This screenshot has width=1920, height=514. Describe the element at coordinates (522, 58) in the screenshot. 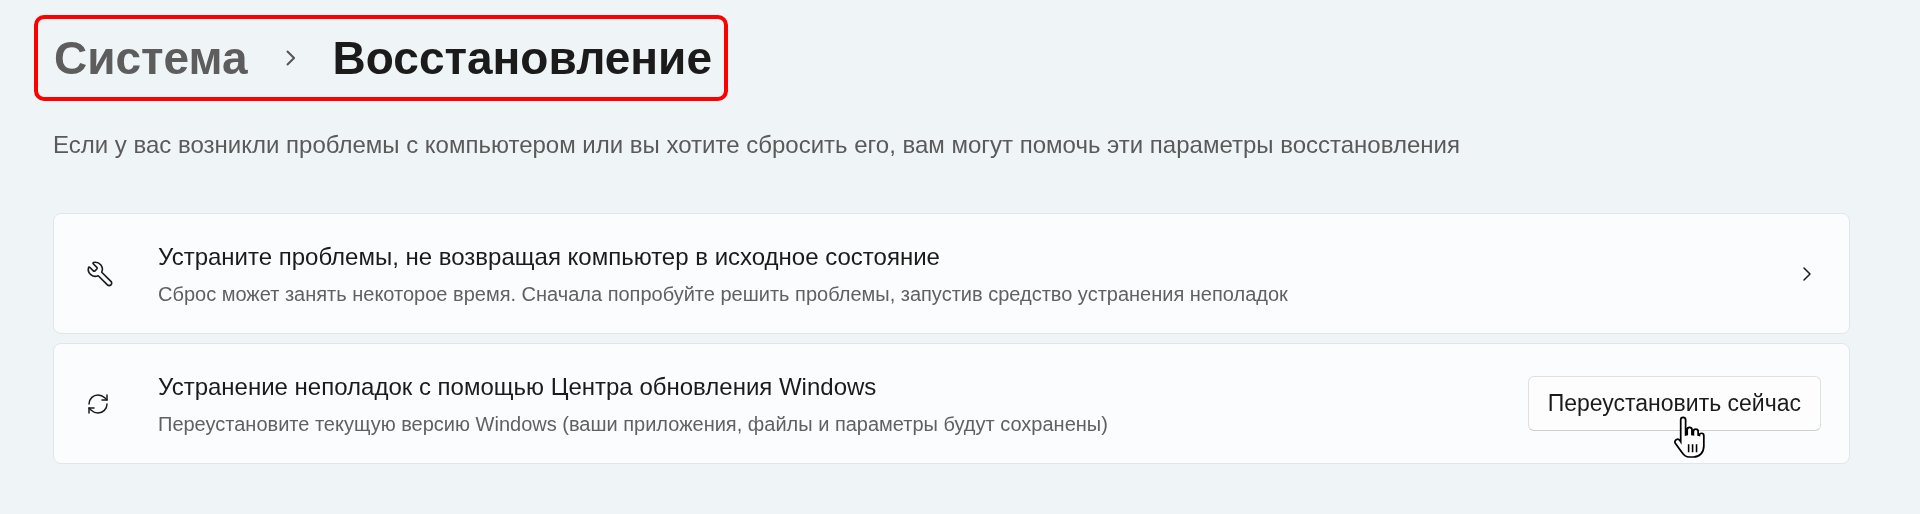

I see `page-title: Восстановление` at that location.